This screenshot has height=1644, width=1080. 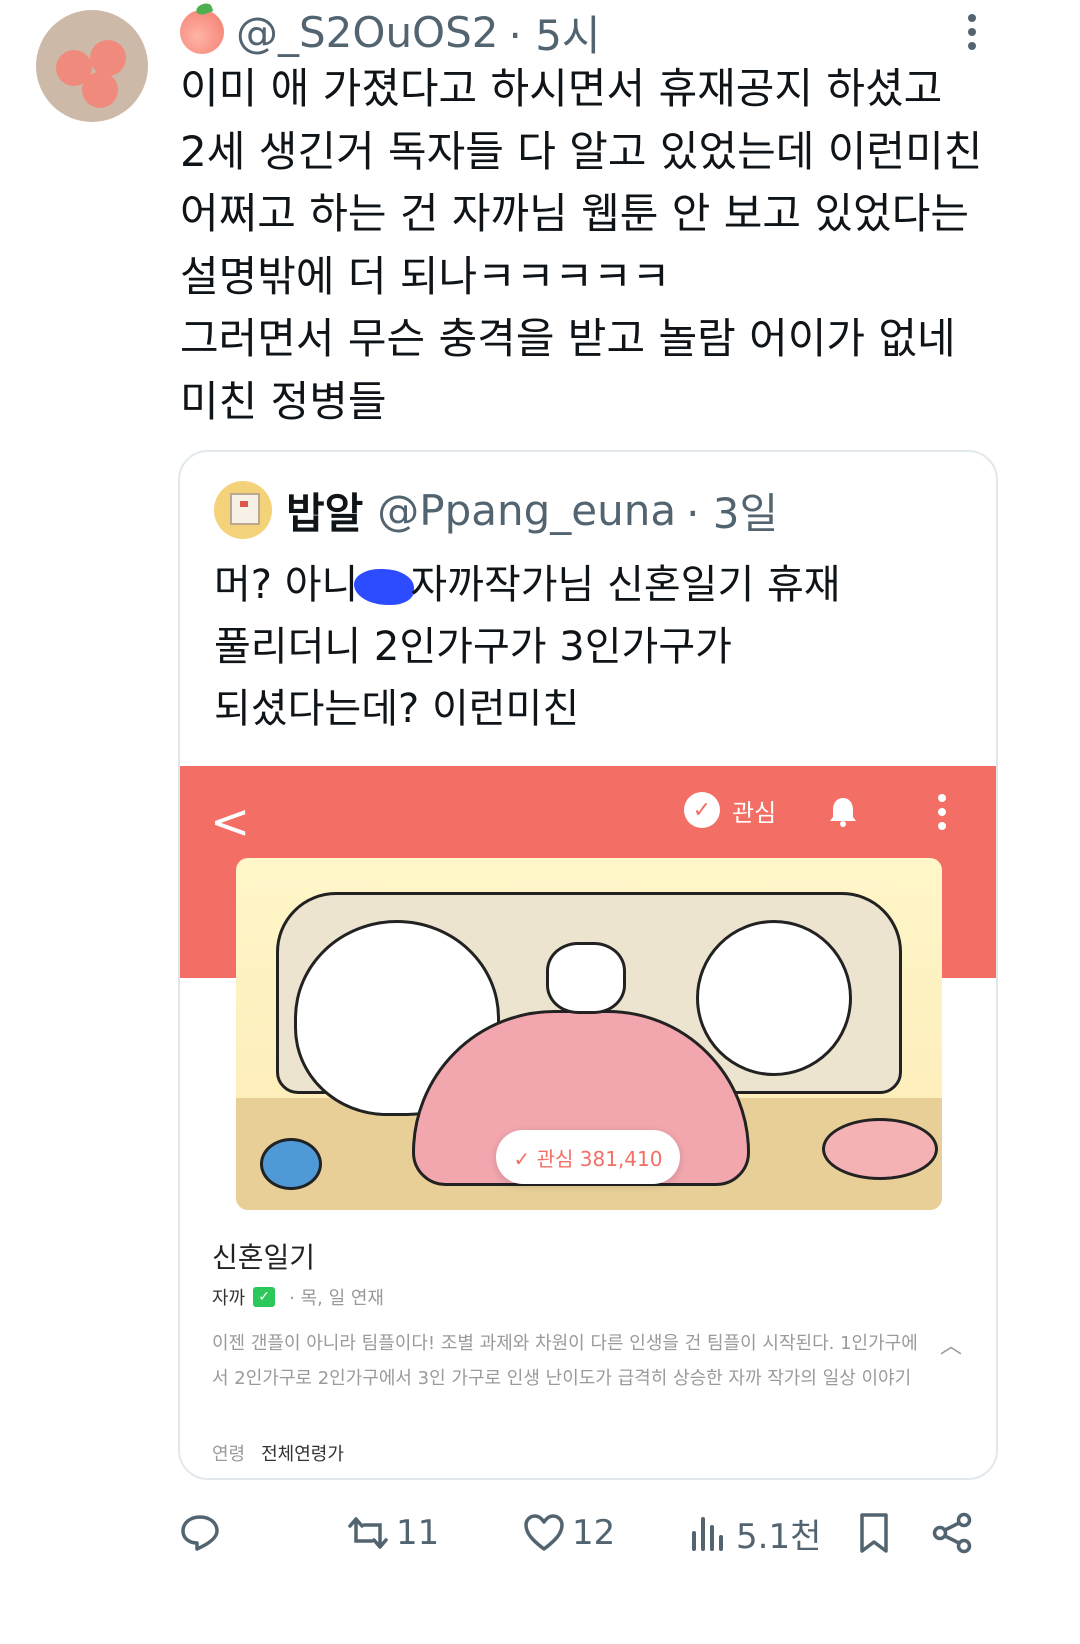 I want to click on quoted-tweet-time: · 3일, so click(x=732, y=513).